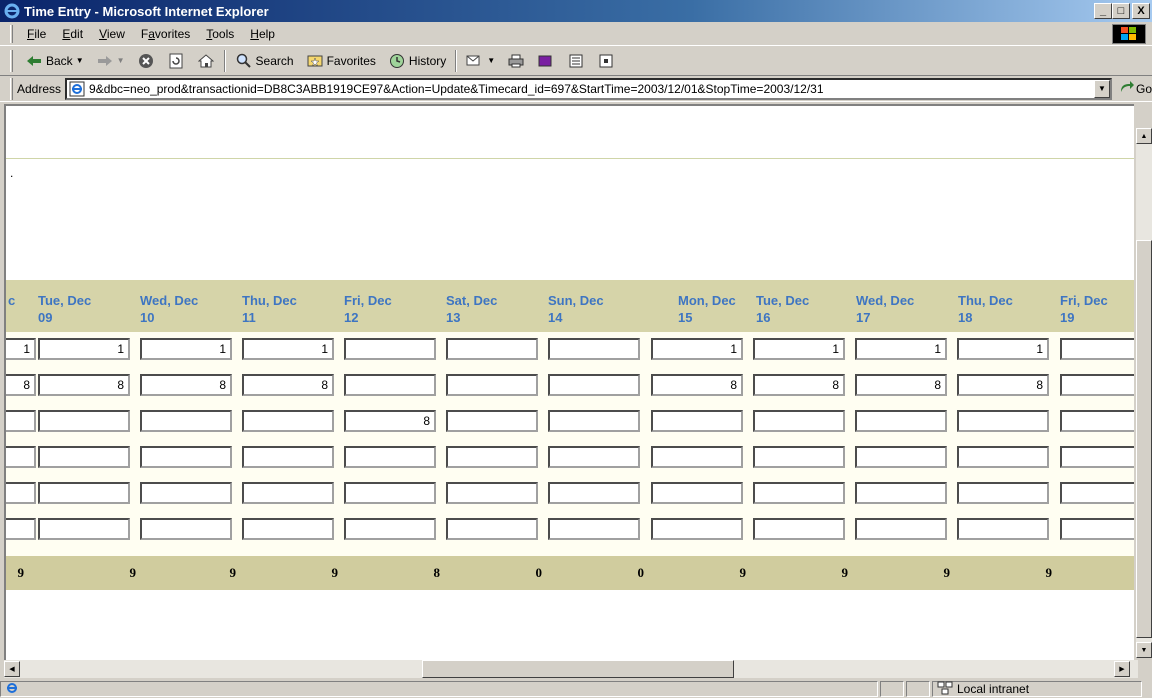 Image resolution: width=1152 pixels, height=698 pixels. Describe the element at coordinates (12, 669) in the screenshot. I see `scroll-left-icon: ◀` at that location.